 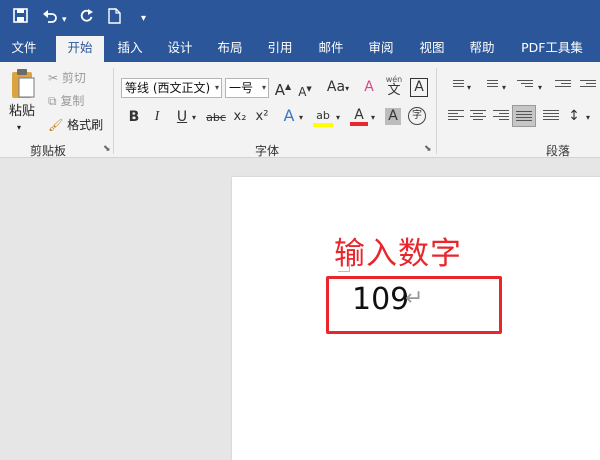 What do you see at coordinates (216, 118) in the screenshot?
I see `strikethrough-button: abc` at bounding box center [216, 118].